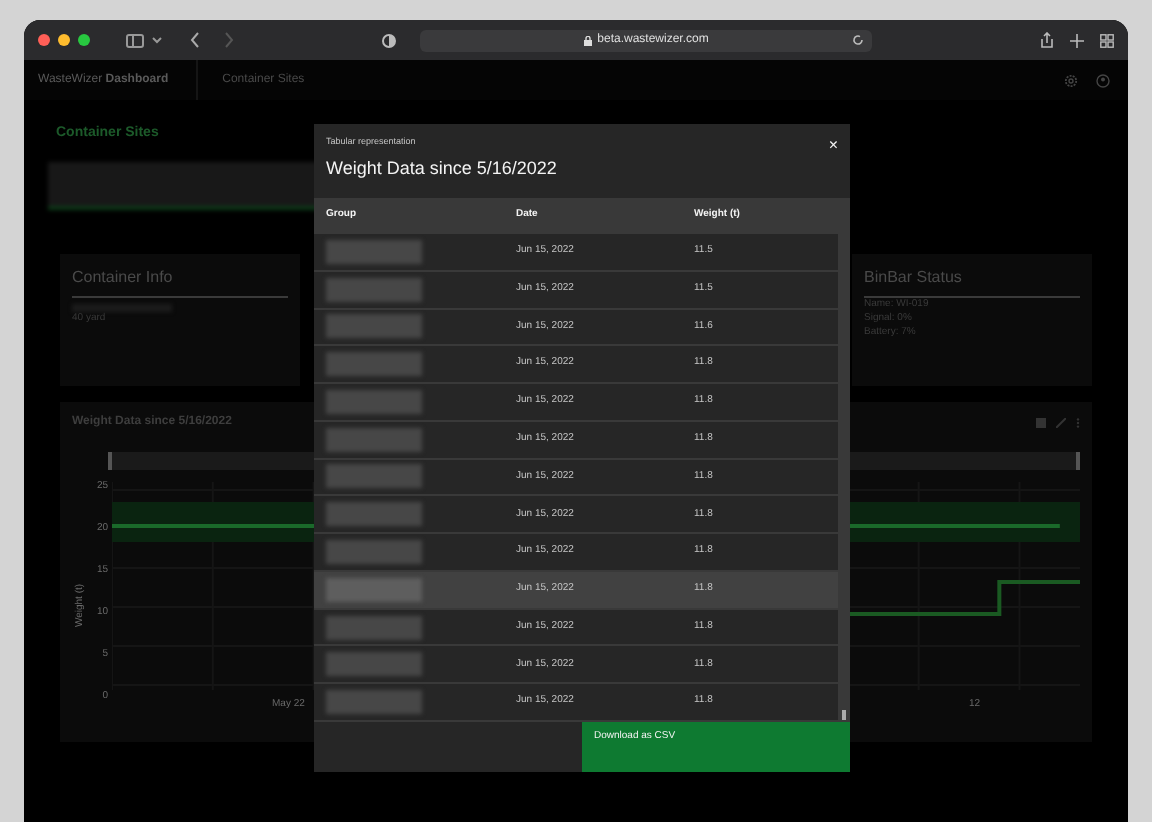  I want to click on zoom-window-icon, so click(84, 40).